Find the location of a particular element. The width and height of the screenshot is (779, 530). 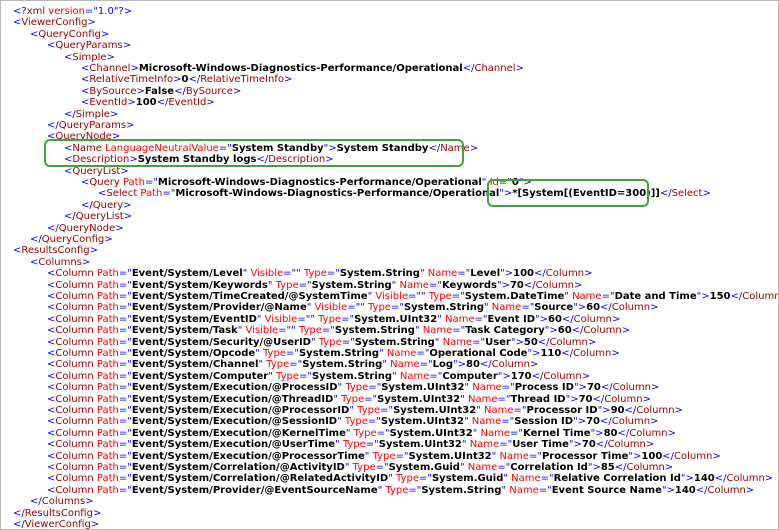

xml-attribute-name: LanguageNeutralValue is located at coordinates (160, 148).